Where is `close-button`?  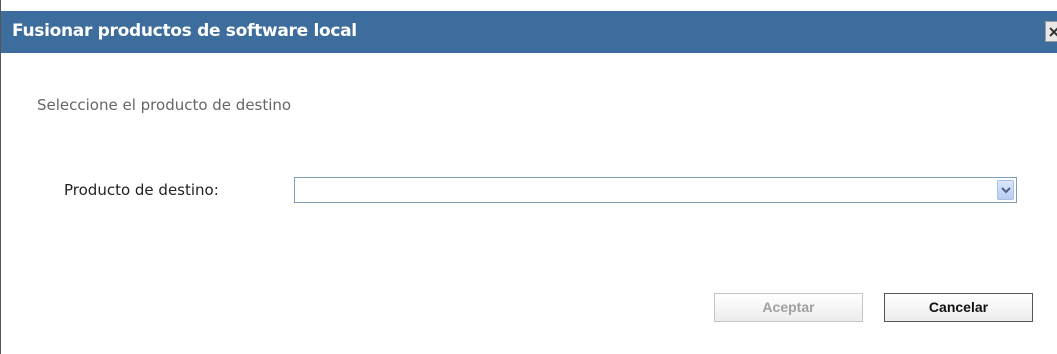
close-button is located at coordinates (1051, 31).